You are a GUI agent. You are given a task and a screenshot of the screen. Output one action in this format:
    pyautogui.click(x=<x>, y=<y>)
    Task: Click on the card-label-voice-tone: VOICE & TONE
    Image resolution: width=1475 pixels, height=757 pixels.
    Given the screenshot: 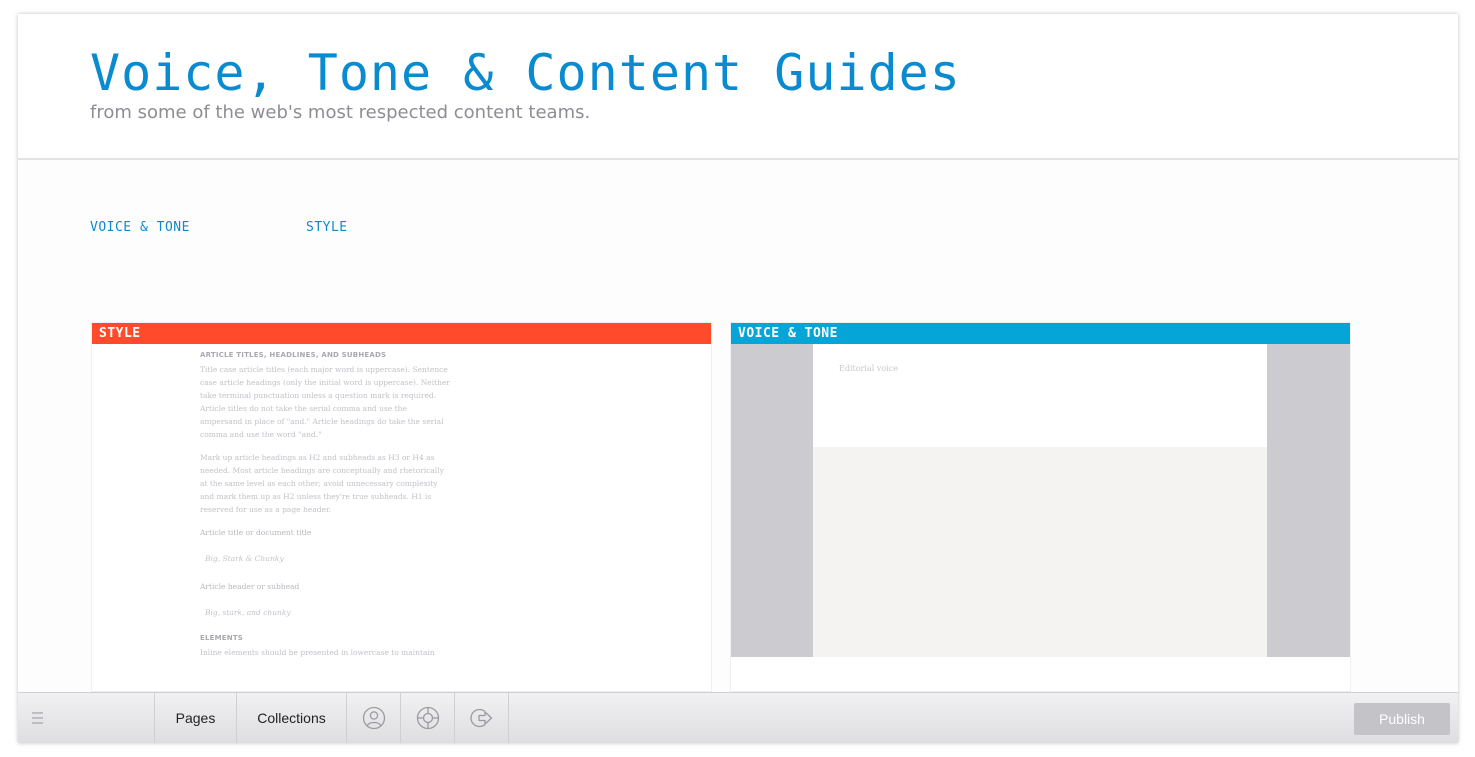 What is the action you would take?
    pyautogui.click(x=1040, y=333)
    